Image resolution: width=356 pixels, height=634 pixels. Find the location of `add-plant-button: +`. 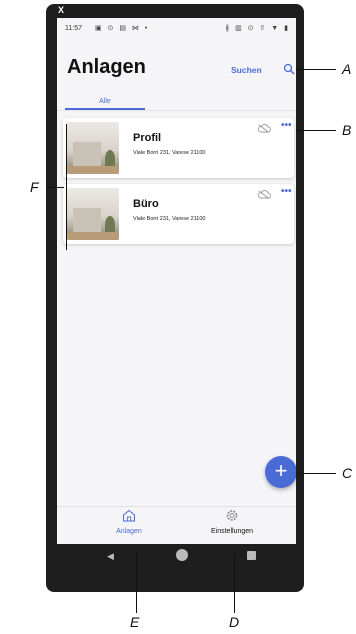

add-plant-button: + is located at coordinates (280, 472).